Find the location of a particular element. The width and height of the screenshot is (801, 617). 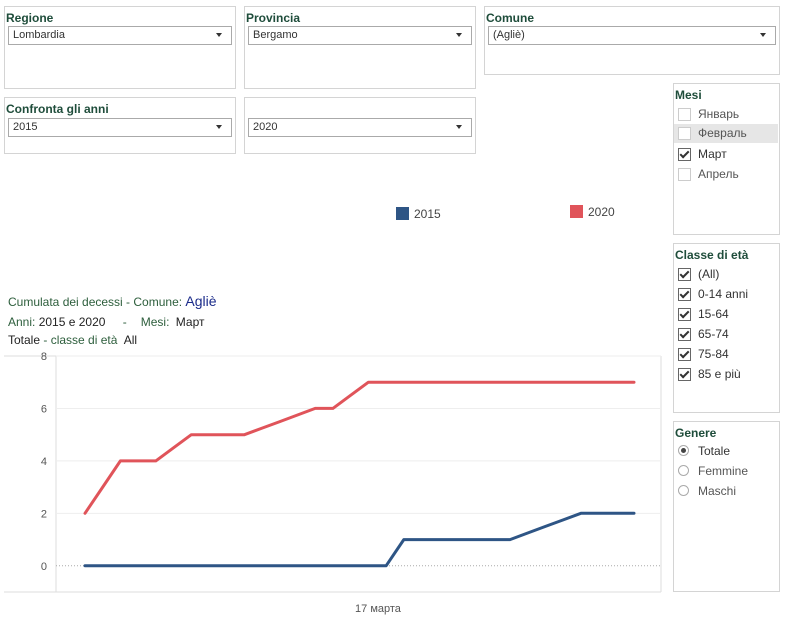

classe-option: 85 e più is located at coordinates (727, 374).